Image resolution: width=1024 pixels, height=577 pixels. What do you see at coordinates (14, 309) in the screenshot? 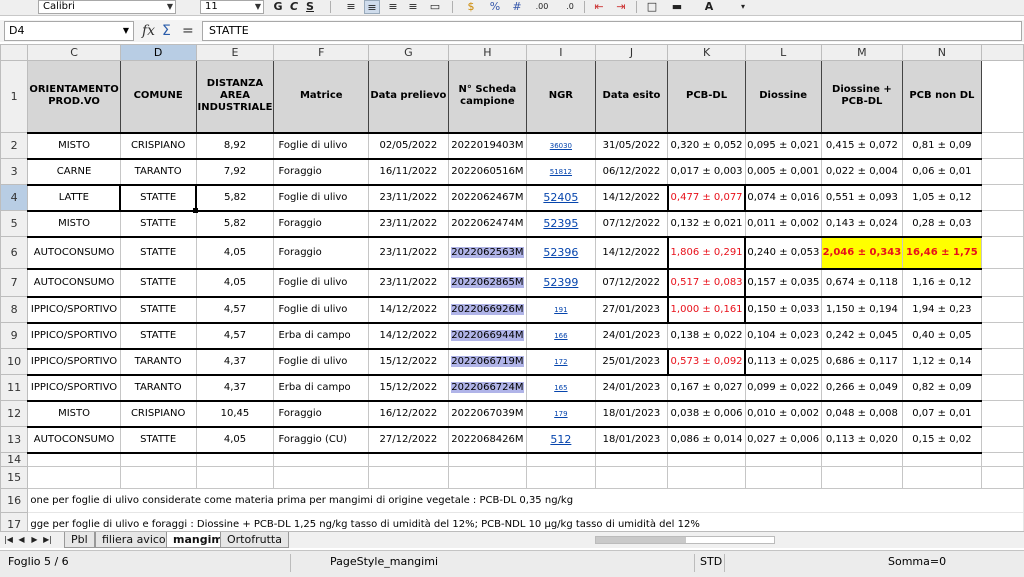
I see `row-header: 8` at bounding box center [14, 309].